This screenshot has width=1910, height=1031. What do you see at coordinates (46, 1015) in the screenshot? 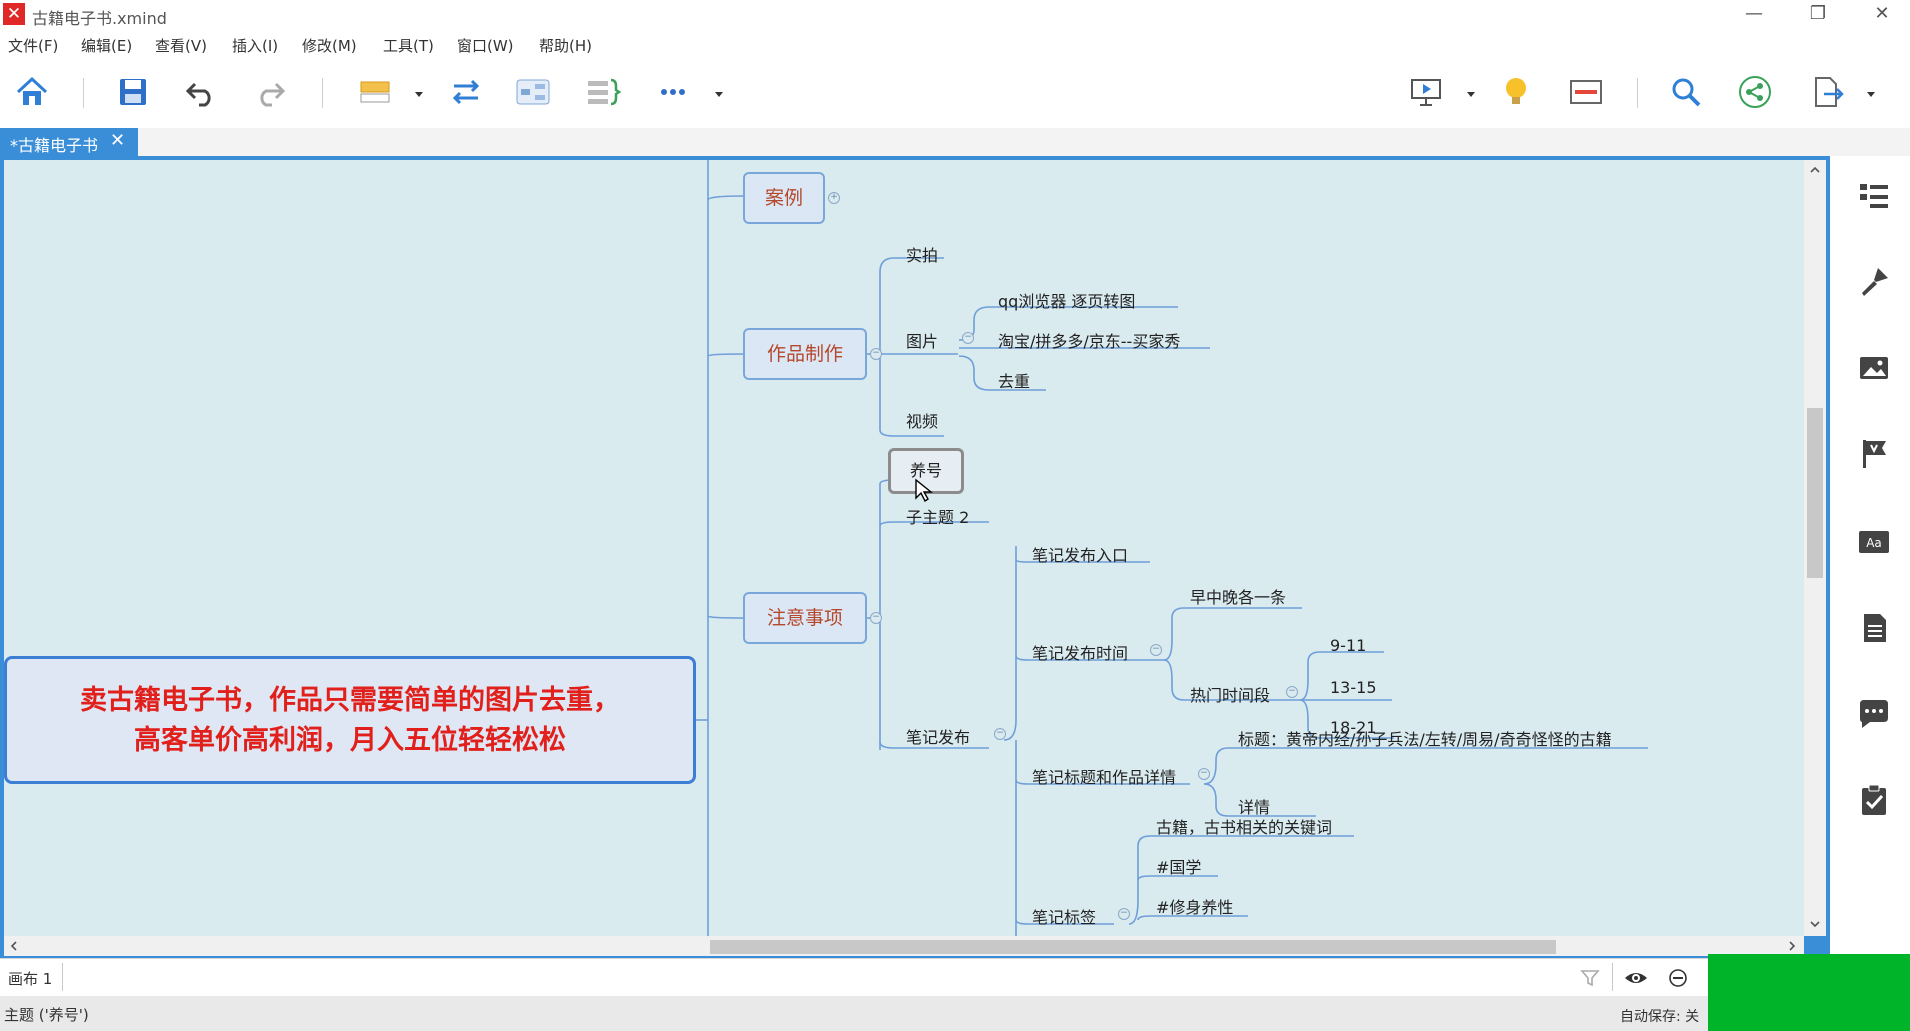
I see `status-selected-topic: 主题 ('养号')` at bounding box center [46, 1015].